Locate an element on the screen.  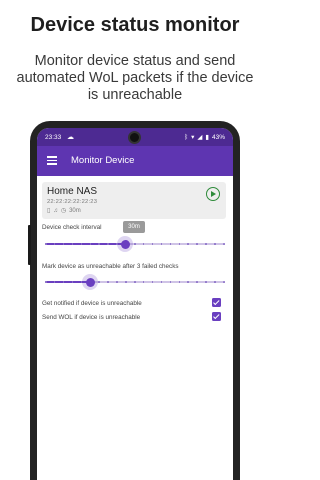
device-card: Home NAS 22:22:22:22:22:23 ▯ ♫ ◷ 30m is located at coordinates (134, 200).